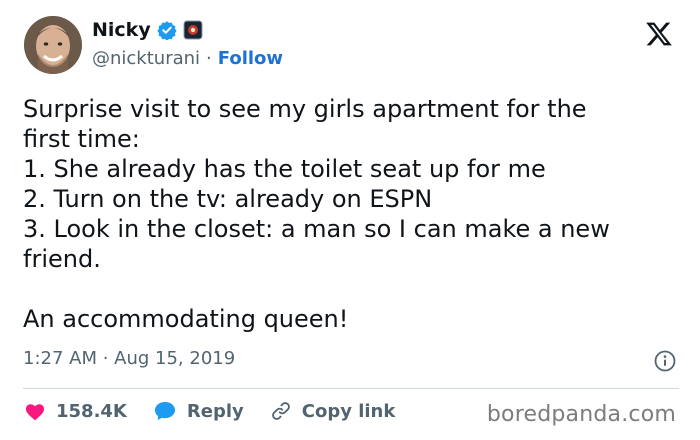 This screenshot has height=440, width=700. Describe the element at coordinates (581, 414) in the screenshot. I see `watermark: boredpanda.com` at that location.